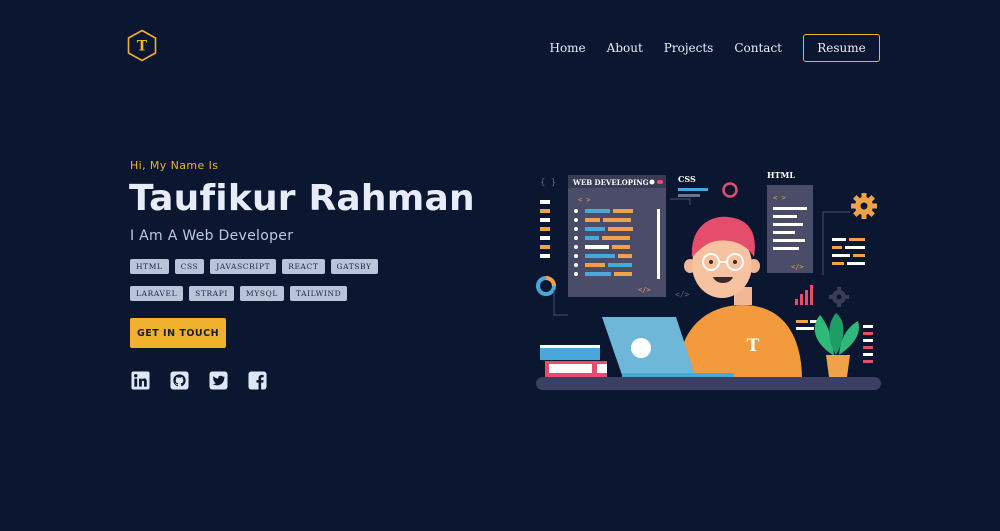  What do you see at coordinates (212, 236) in the screenshot?
I see `hero-role: I Am A Web Developer` at bounding box center [212, 236].